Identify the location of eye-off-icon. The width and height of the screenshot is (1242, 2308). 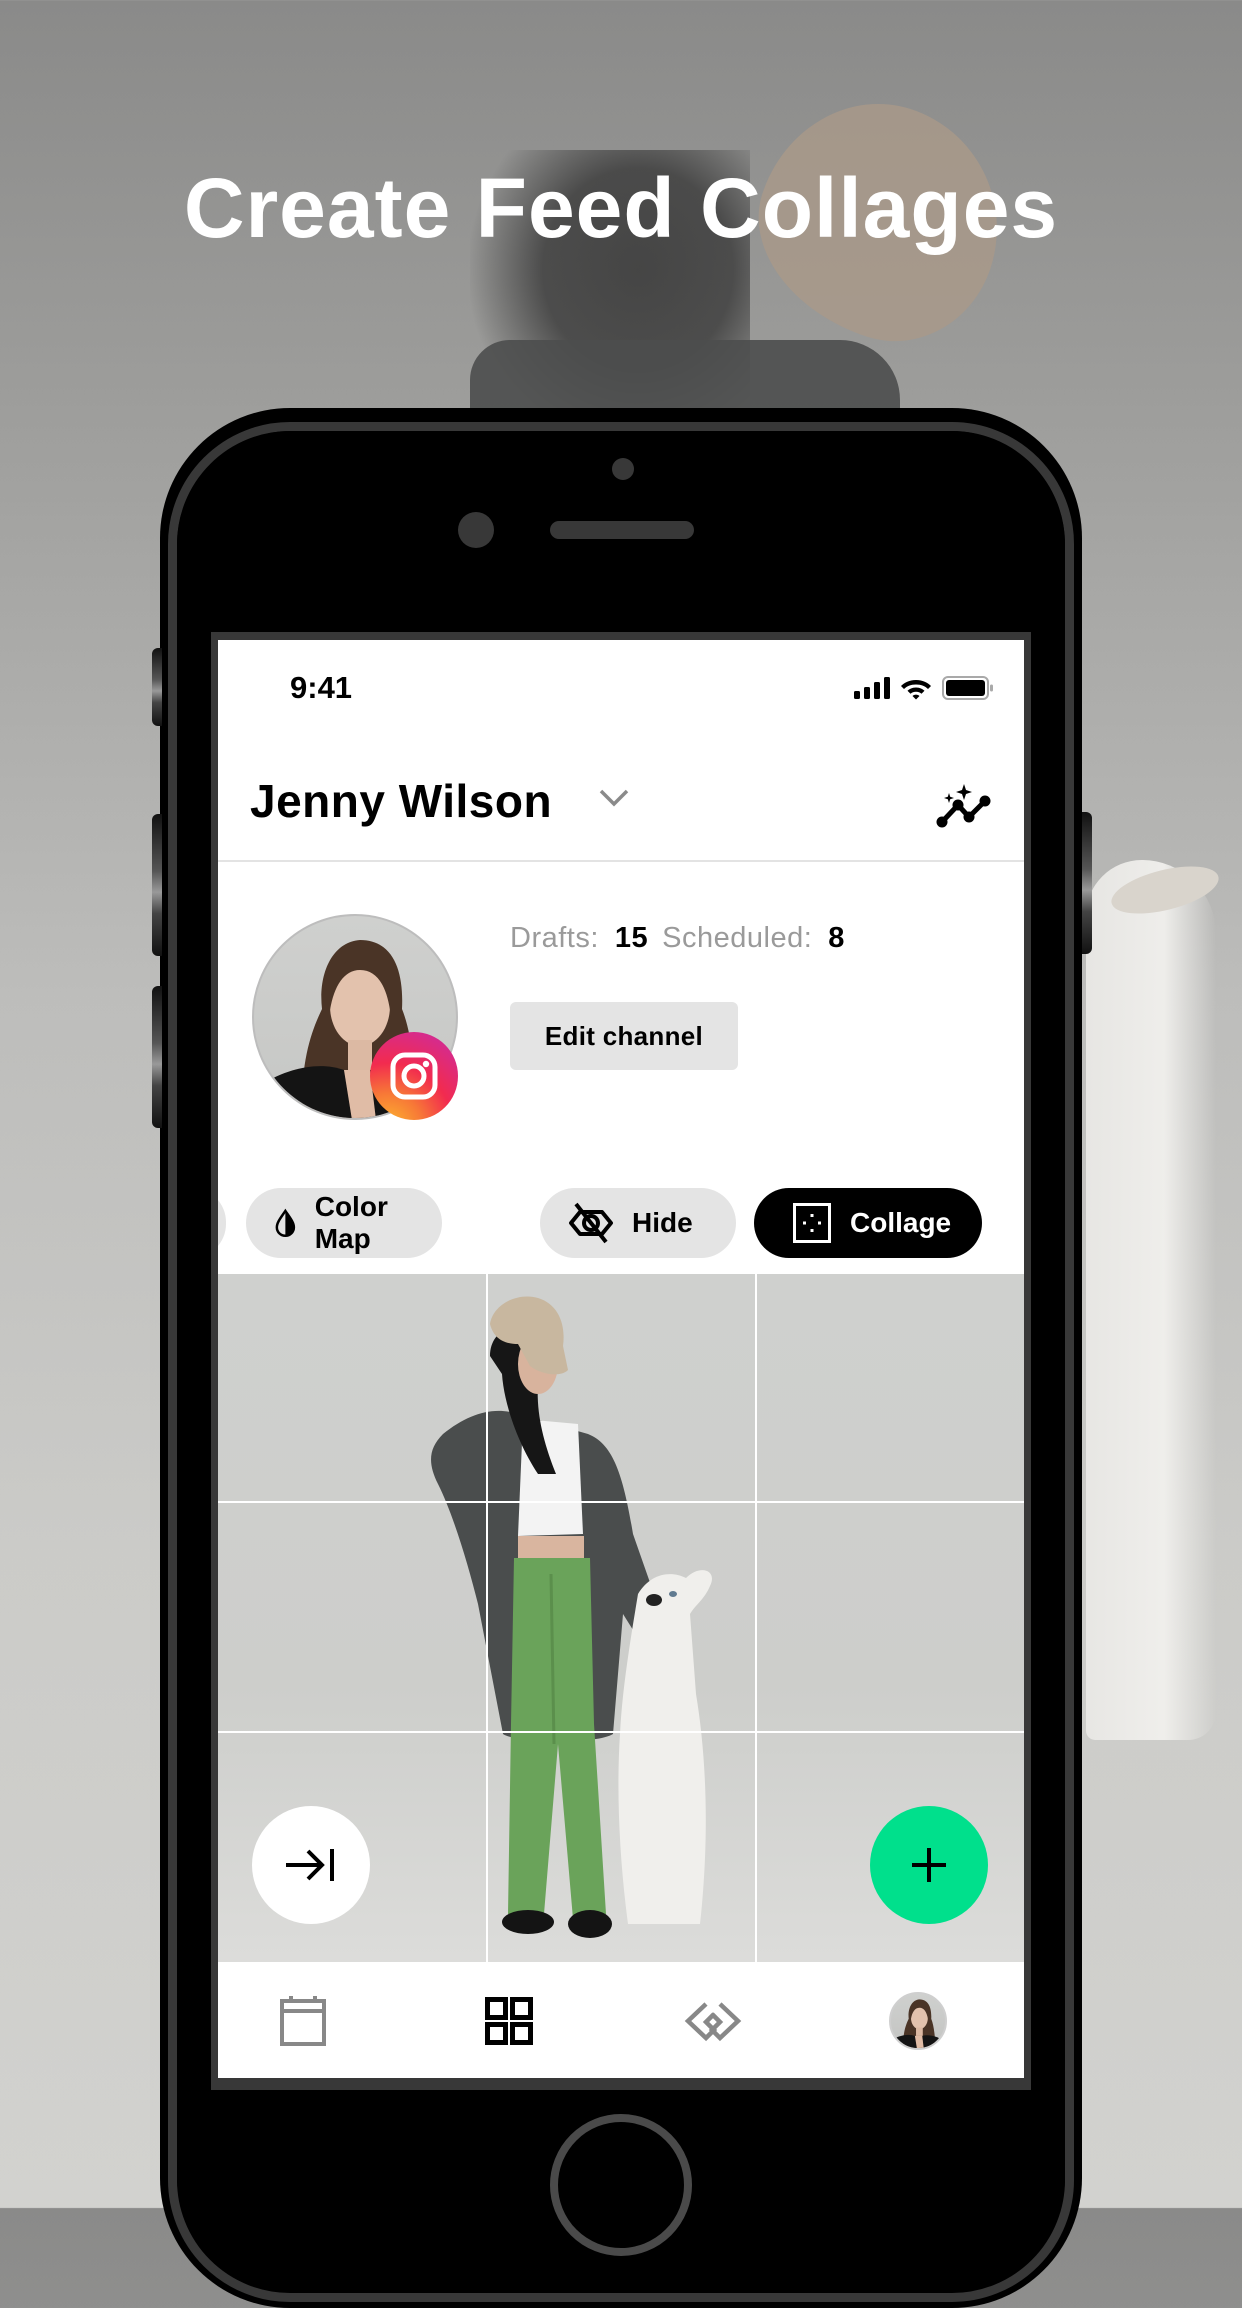
(591, 1223).